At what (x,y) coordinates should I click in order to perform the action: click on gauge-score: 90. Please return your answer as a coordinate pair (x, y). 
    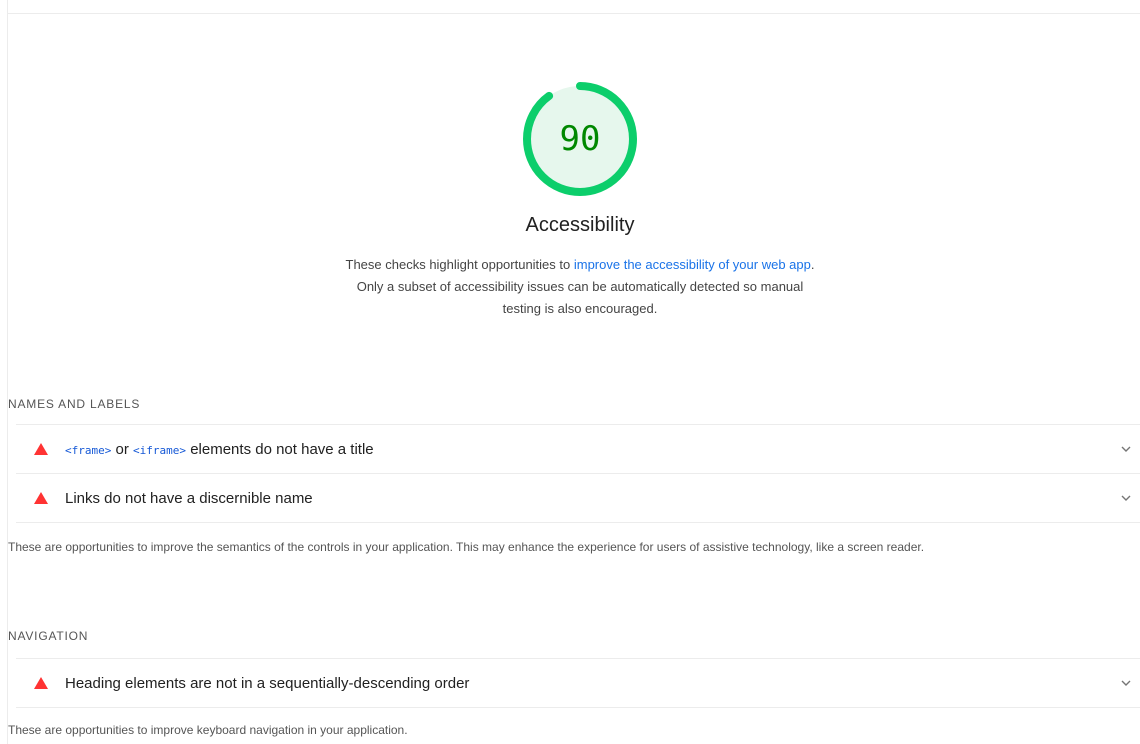
    Looking at the image, I should click on (580, 139).